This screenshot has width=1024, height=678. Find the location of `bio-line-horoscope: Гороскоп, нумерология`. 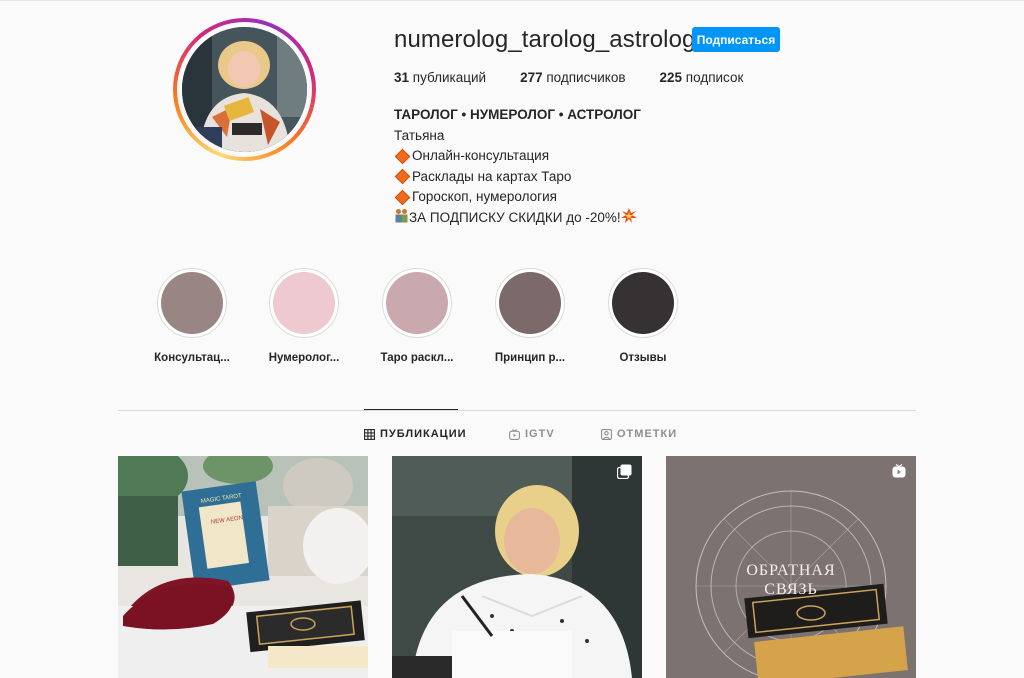

bio-line-horoscope: Гороскоп, нумерология is located at coordinates (517, 197).